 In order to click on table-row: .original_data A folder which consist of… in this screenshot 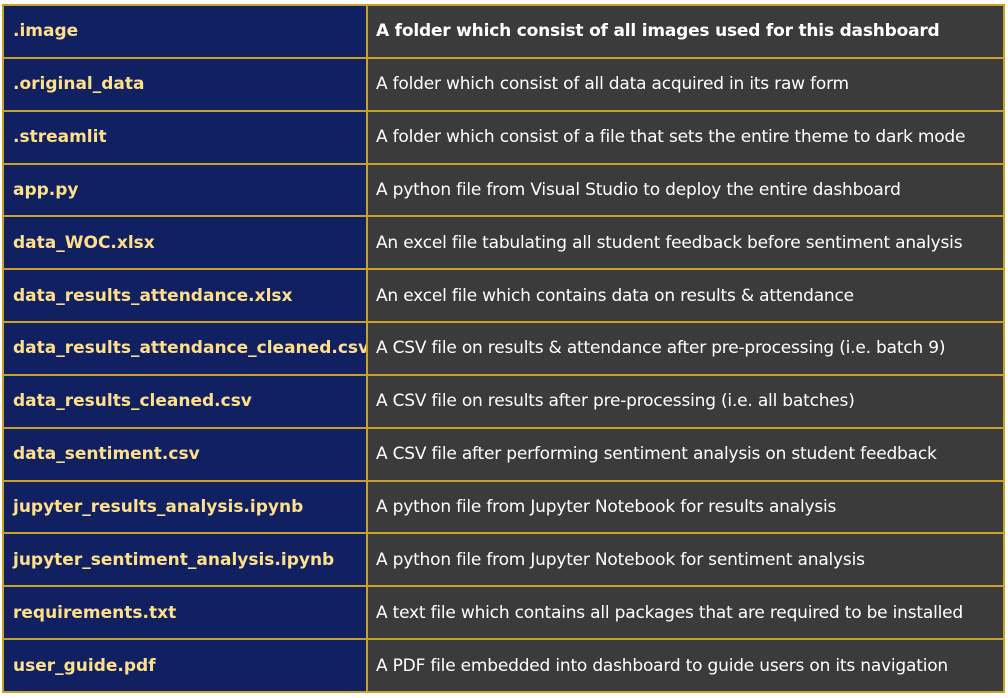, I will do `click(503, 85)`.